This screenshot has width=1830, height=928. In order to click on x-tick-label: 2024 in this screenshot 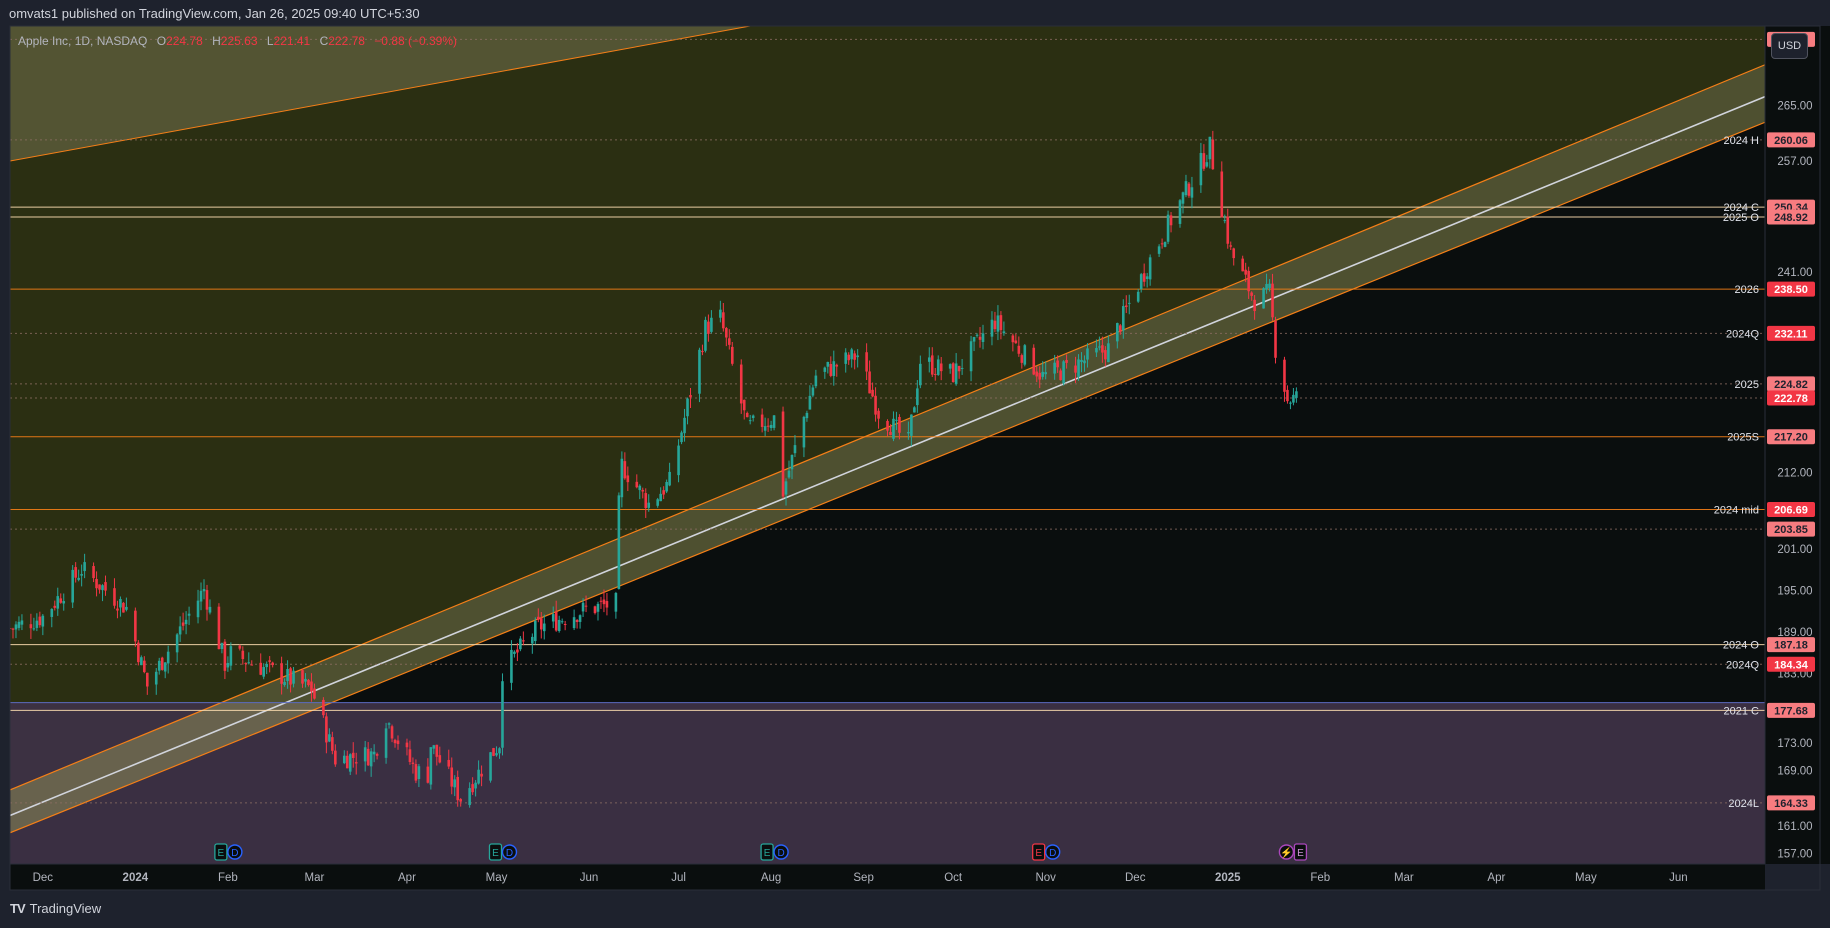, I will do `click(136, 878)`.